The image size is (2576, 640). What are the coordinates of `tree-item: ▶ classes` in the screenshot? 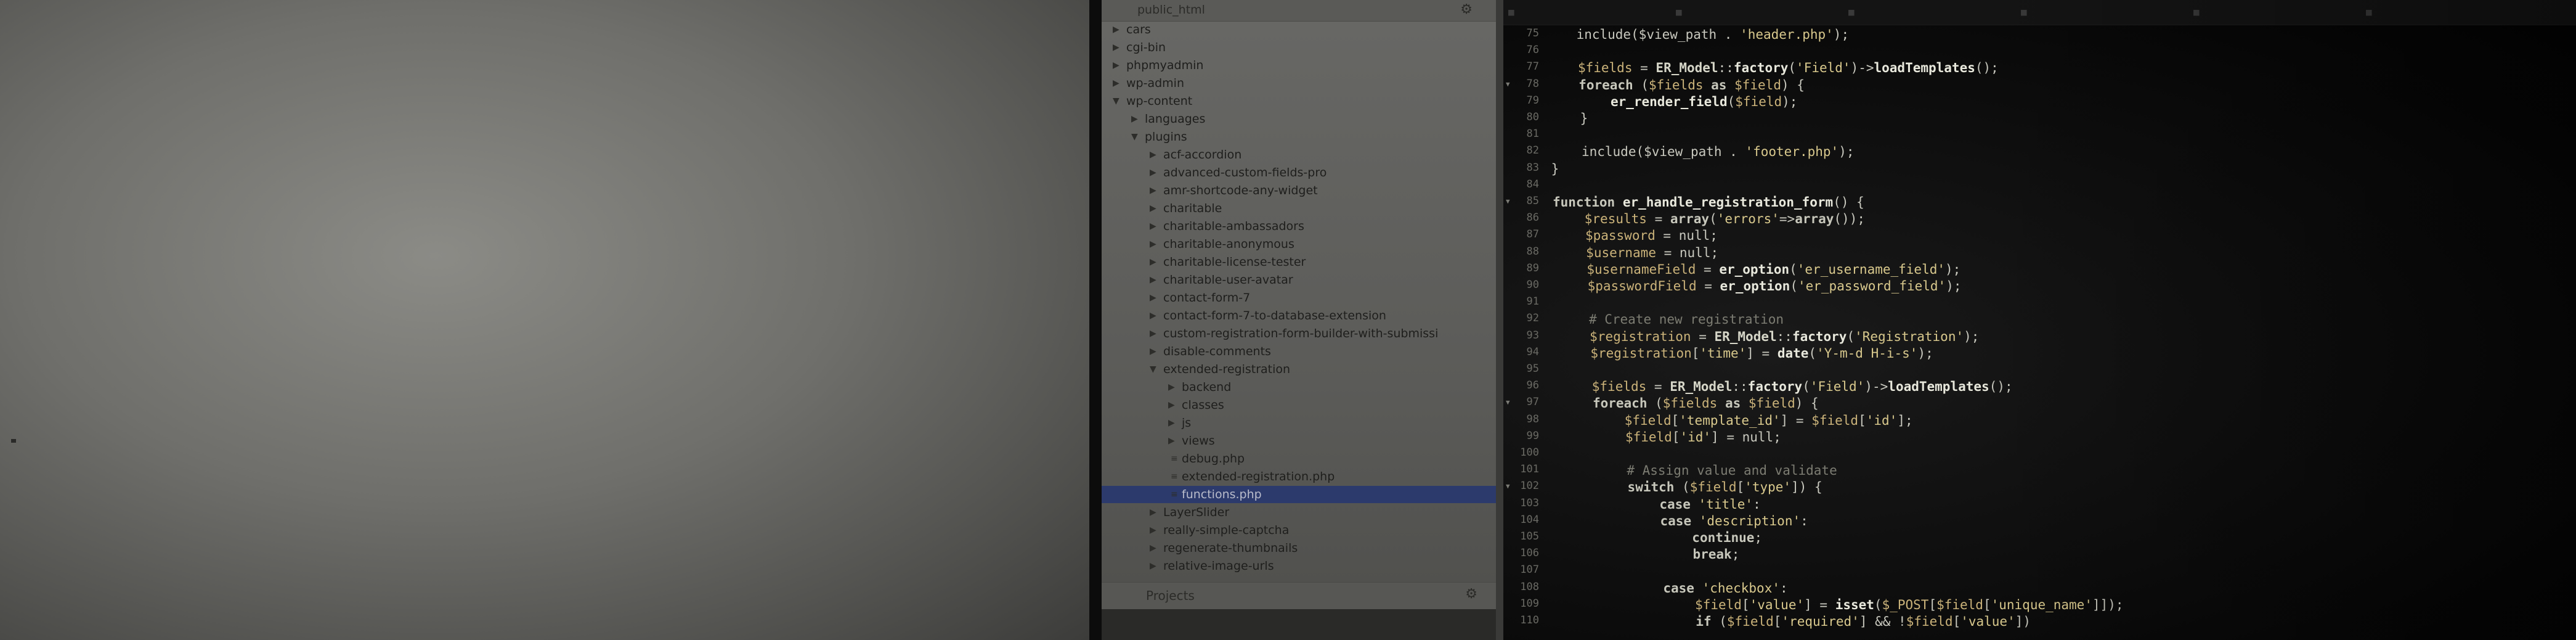 It's located at (1302, 405).